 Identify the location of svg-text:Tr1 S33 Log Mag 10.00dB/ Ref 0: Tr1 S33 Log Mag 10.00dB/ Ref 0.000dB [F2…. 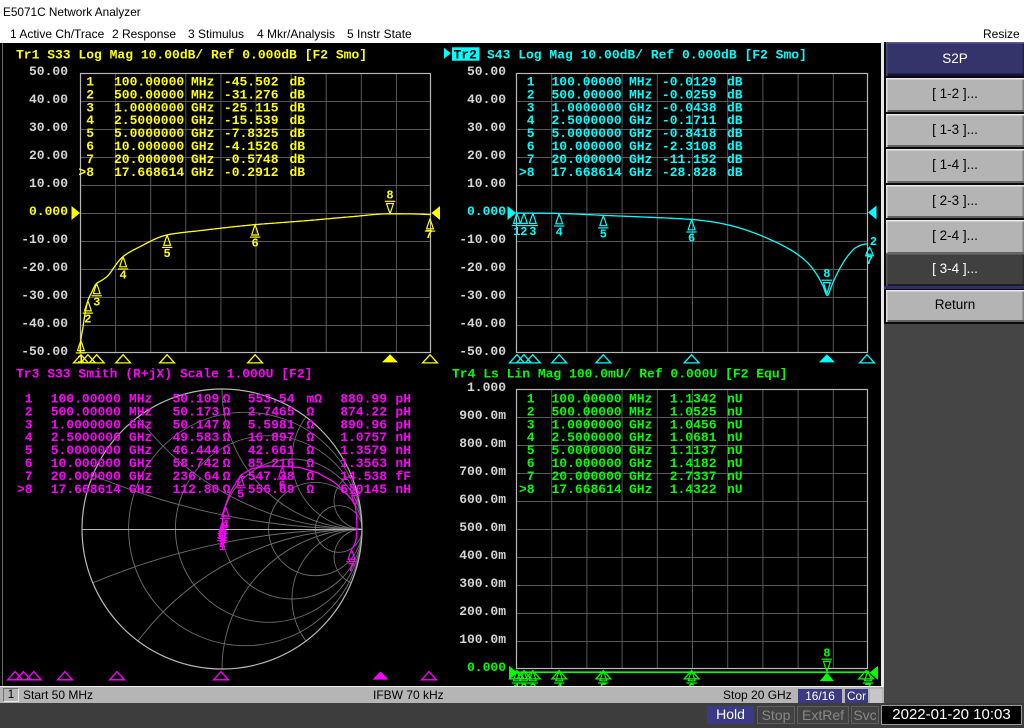
(191, 55).